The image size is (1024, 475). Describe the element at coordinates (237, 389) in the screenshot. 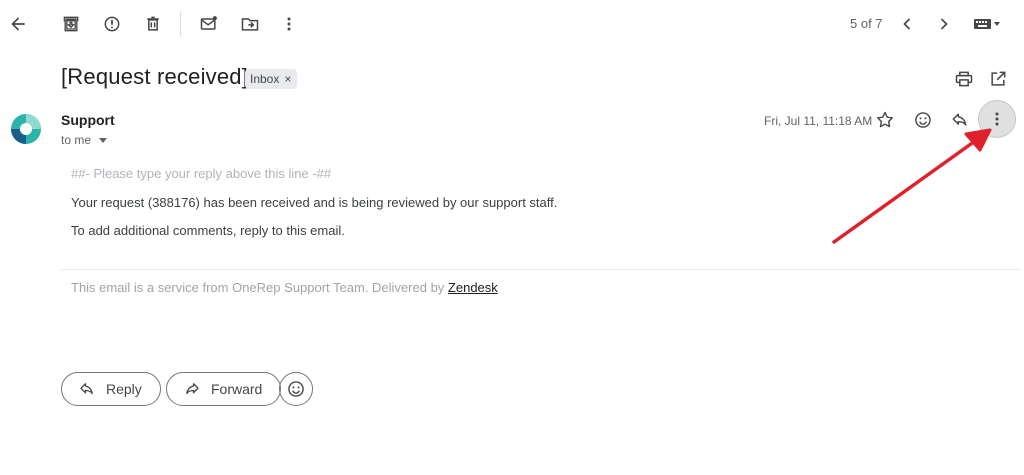

I see `forward-label: Forward` at that location.